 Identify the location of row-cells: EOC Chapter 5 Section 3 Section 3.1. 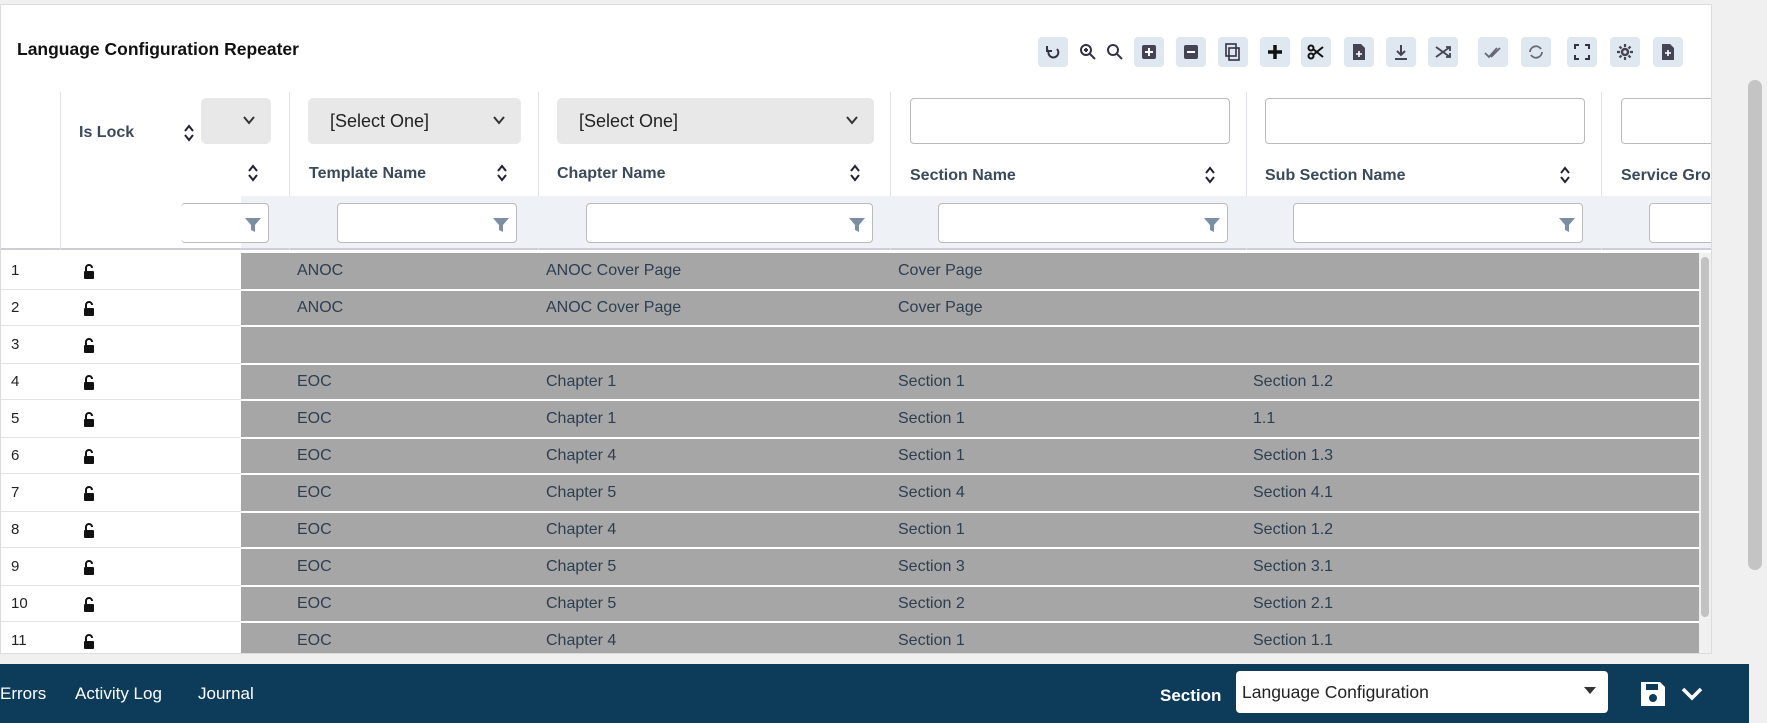
(971, 567).